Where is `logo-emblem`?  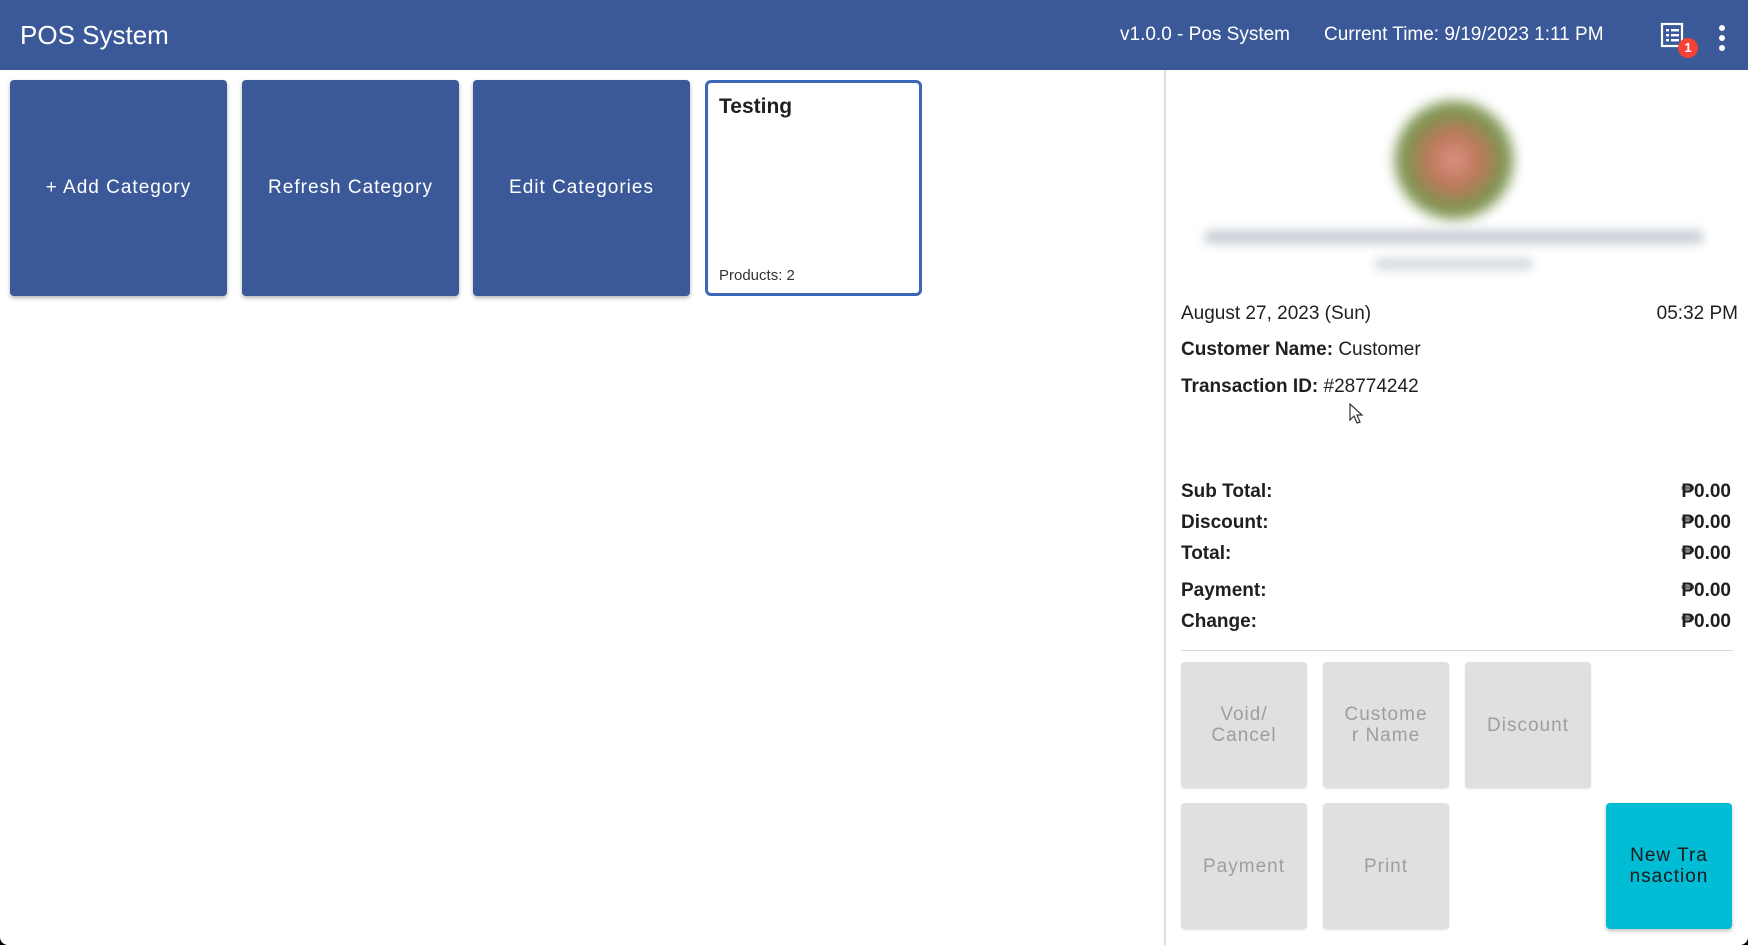 logo-emblem is located at coordinates (1454, 160).